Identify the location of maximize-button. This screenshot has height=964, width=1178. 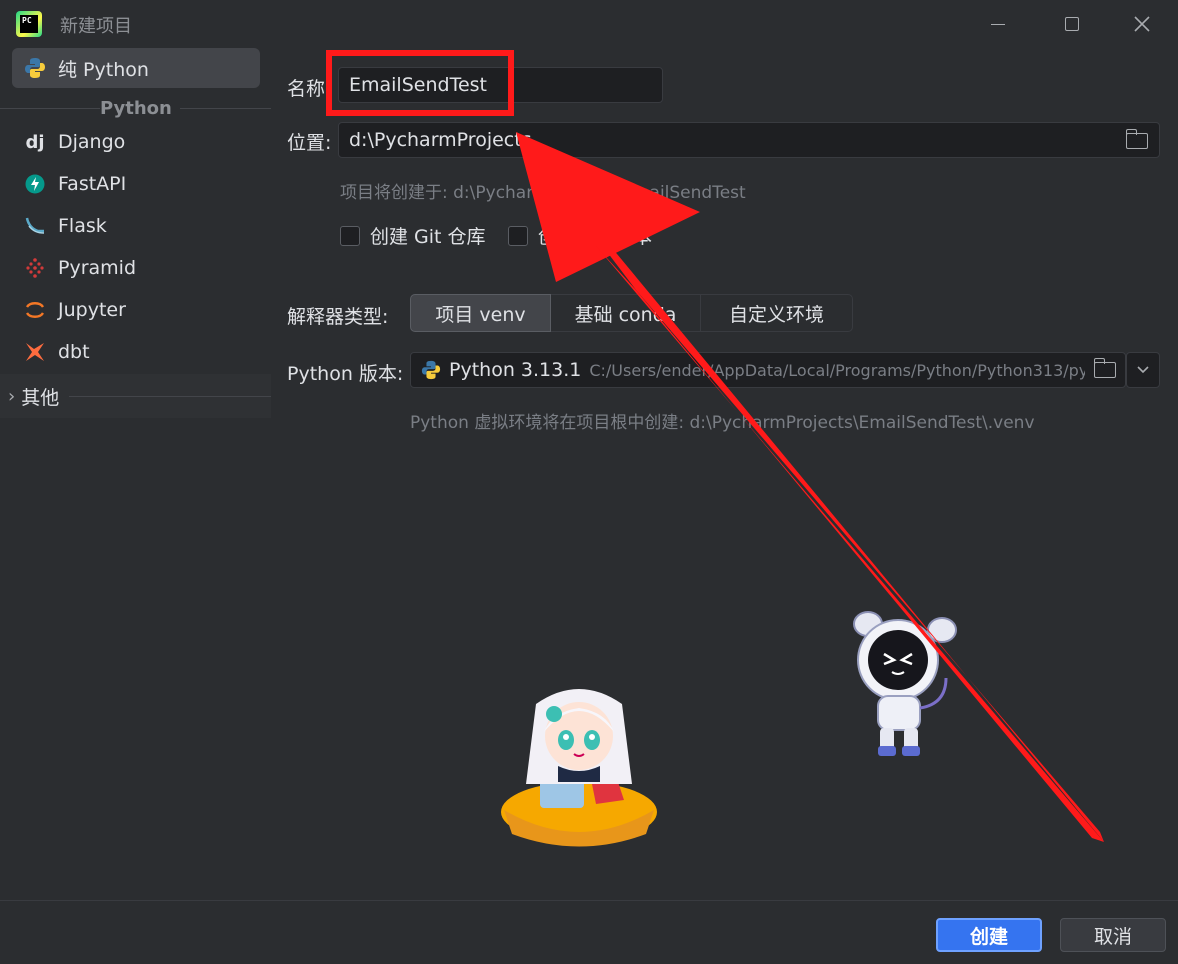
(1072, 24).